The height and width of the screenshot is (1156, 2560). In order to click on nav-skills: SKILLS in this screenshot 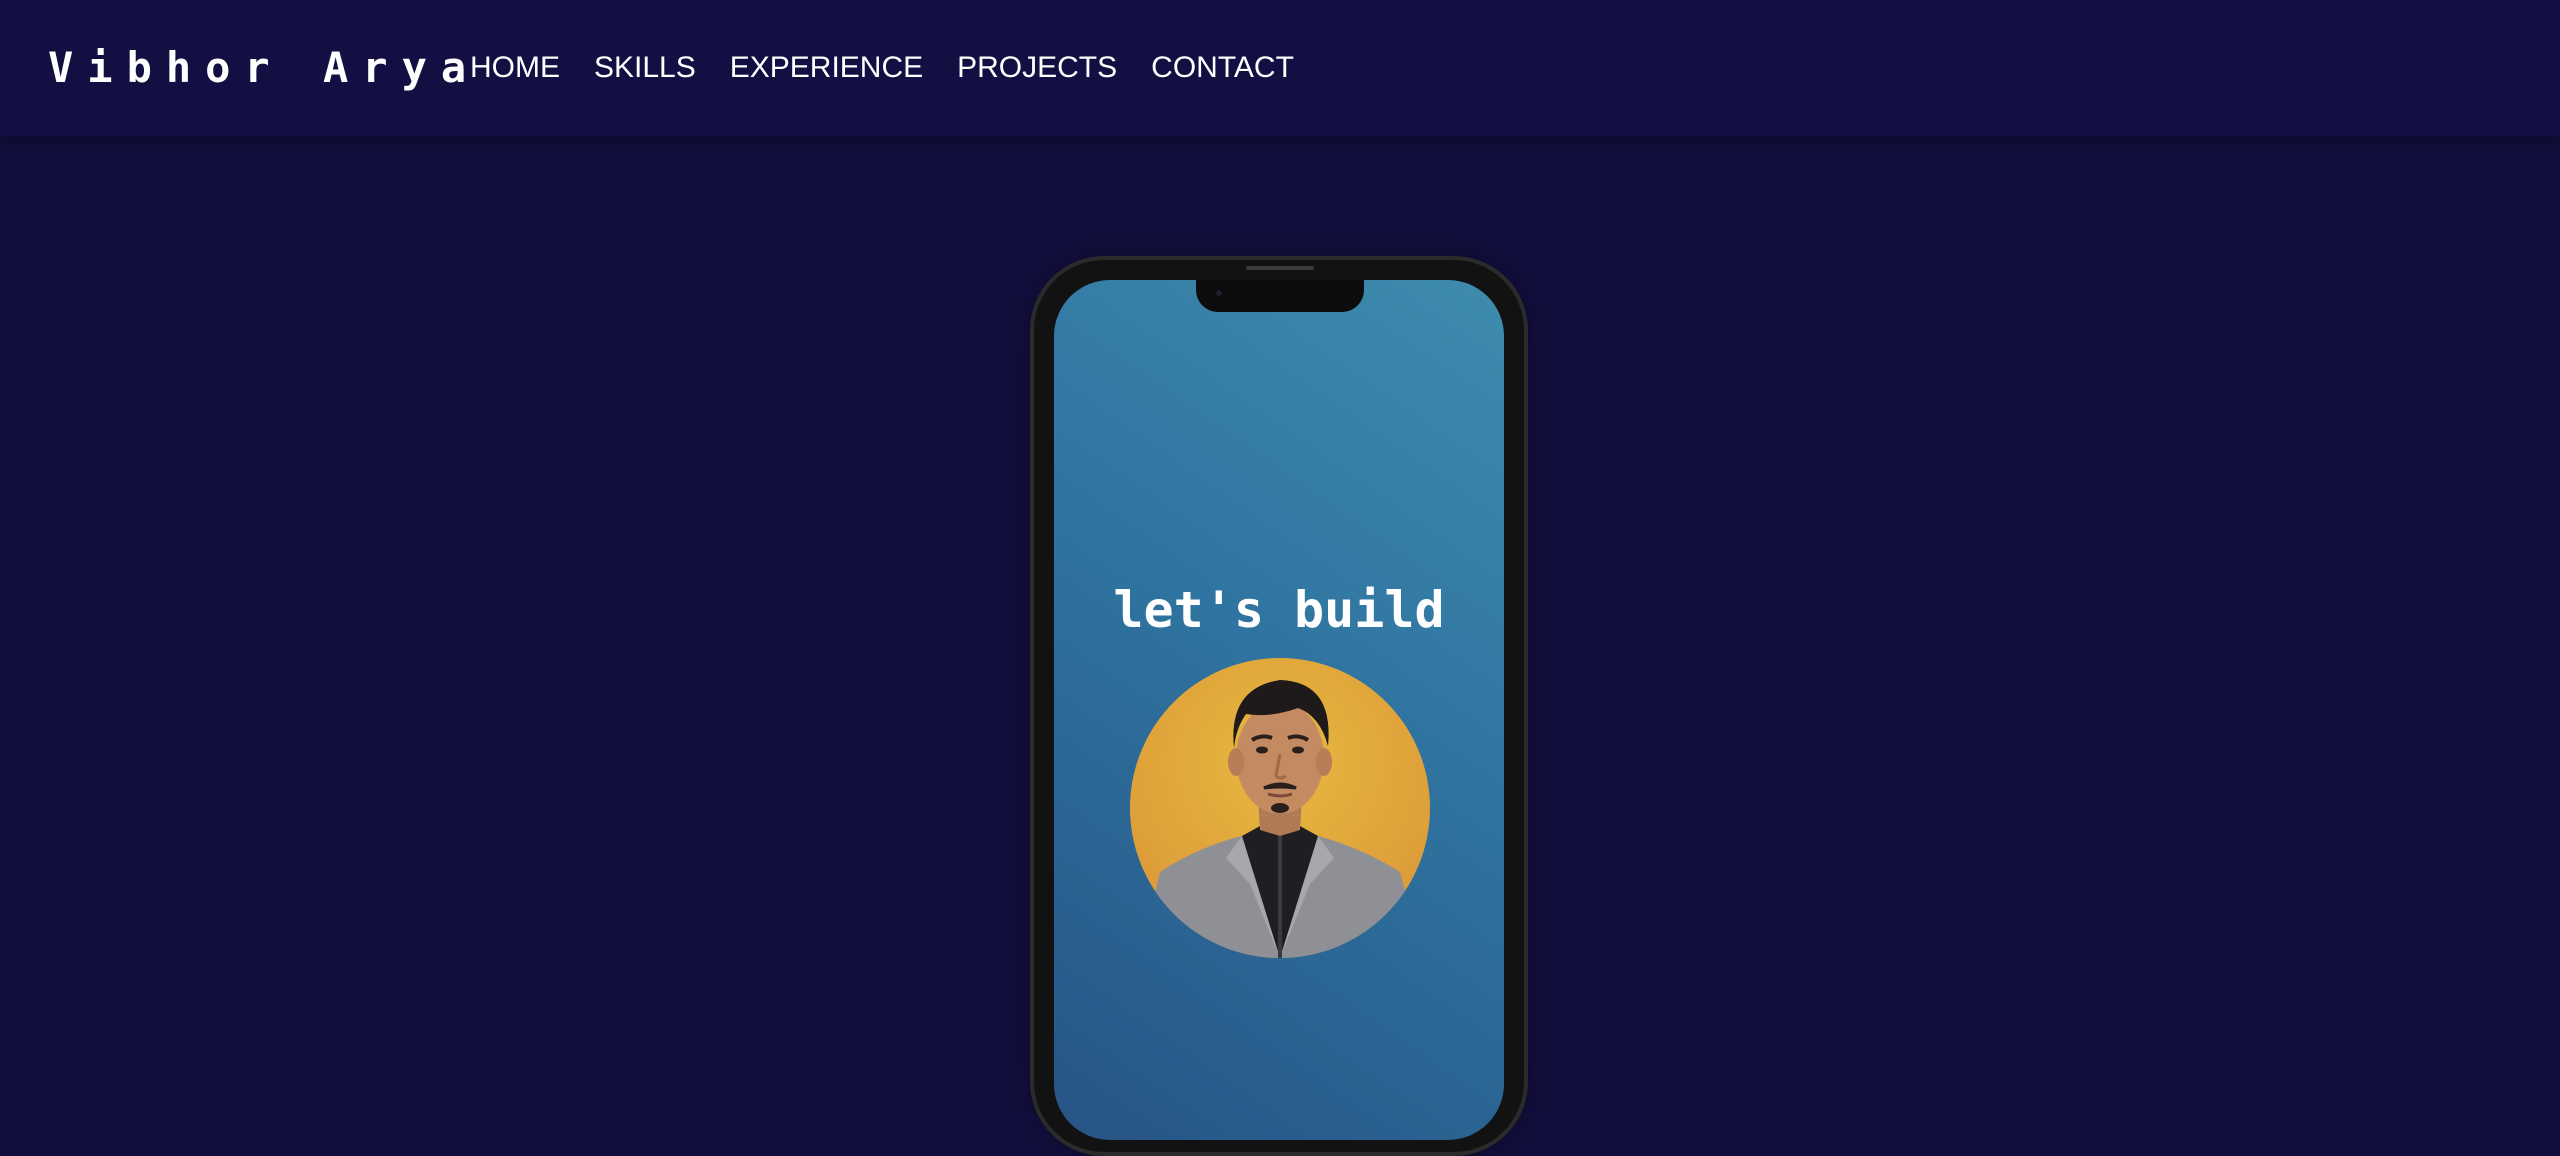, I will do `click(645, 68)`.